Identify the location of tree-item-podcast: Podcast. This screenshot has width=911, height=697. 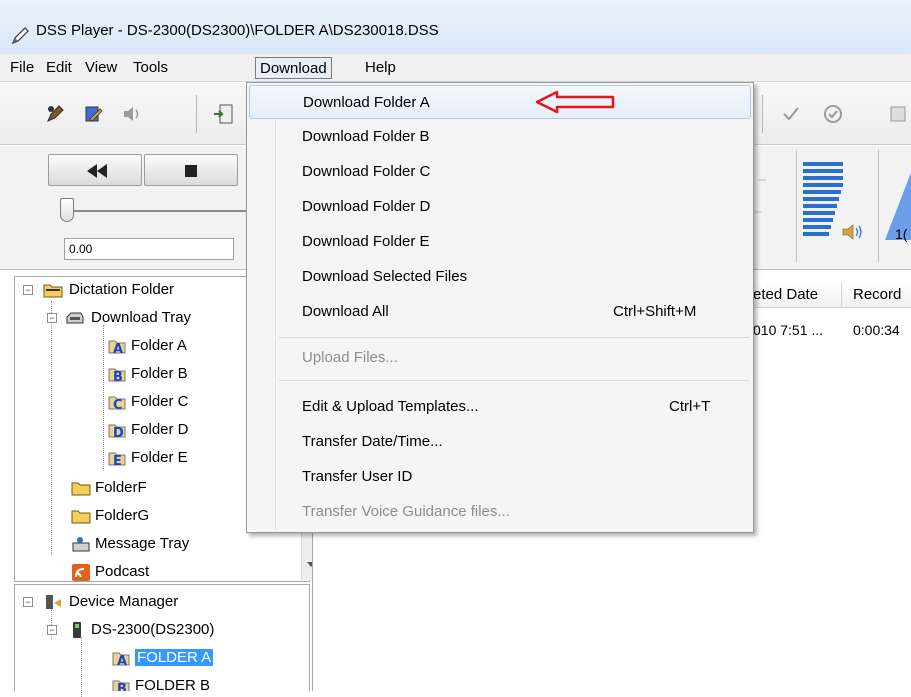
(155, 571).